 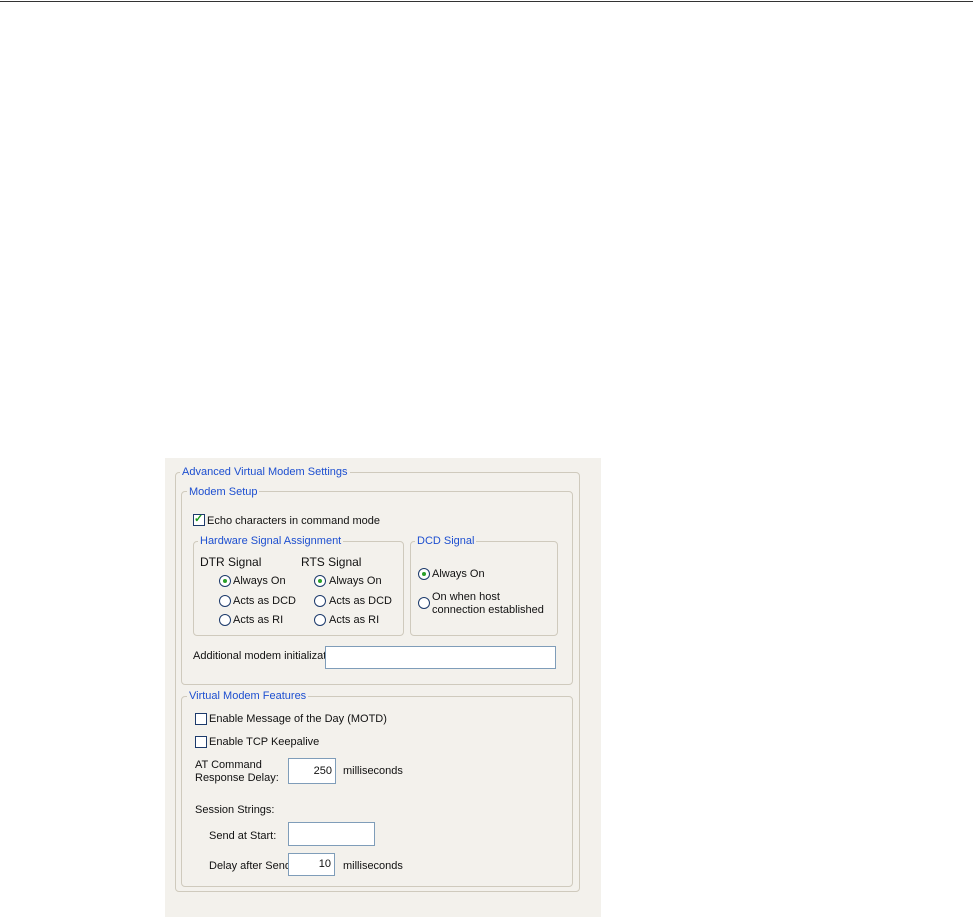 What do you see at coordinates (258, 620) in the screenshot?
I see `dtr-acts-ri-label: Acts as RI` at bounding box center [258, 620].